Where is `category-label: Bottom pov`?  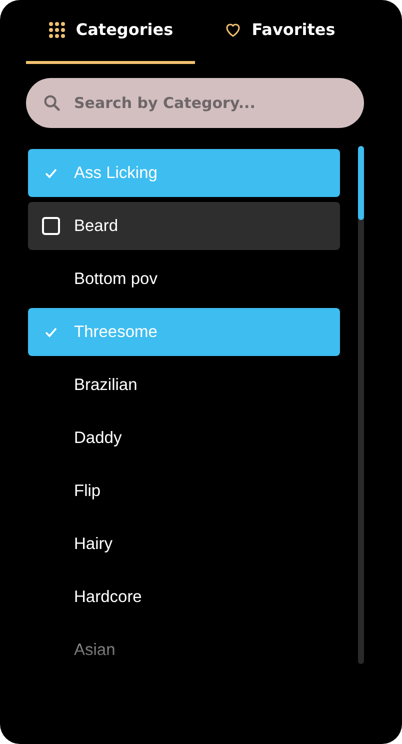
category-label: Bottom pov is located at coordinates (116, 279).